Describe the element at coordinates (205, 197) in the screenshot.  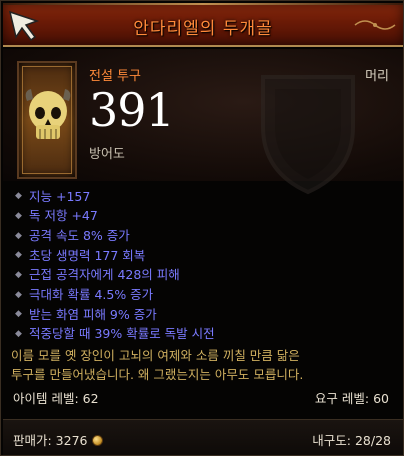
I see `stat-line: ◆ 지능 +157` at that location.